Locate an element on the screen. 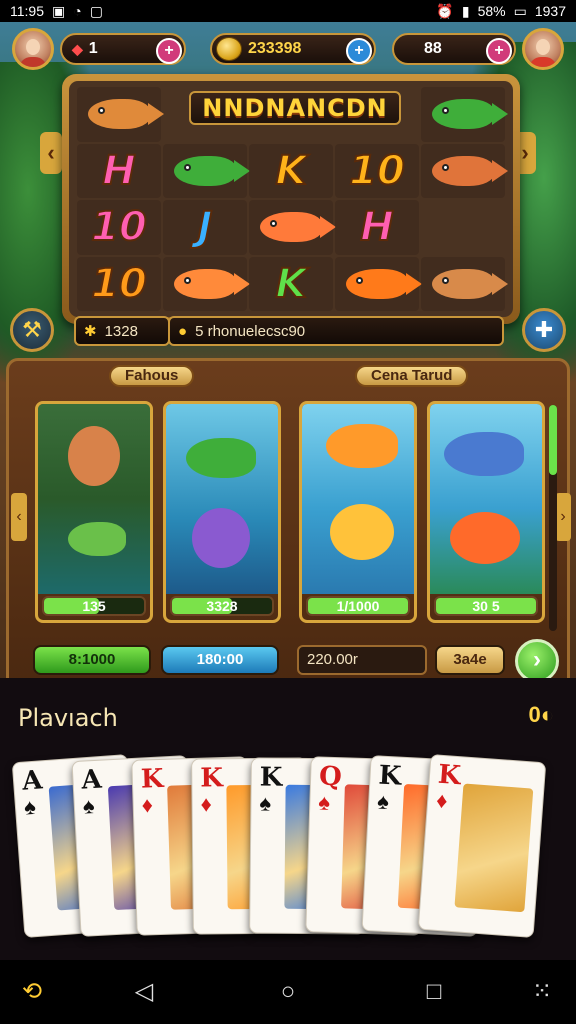 The height and width of the screenshot is (1024, 576). opponent-avatar is located at coordinates (543, 49).